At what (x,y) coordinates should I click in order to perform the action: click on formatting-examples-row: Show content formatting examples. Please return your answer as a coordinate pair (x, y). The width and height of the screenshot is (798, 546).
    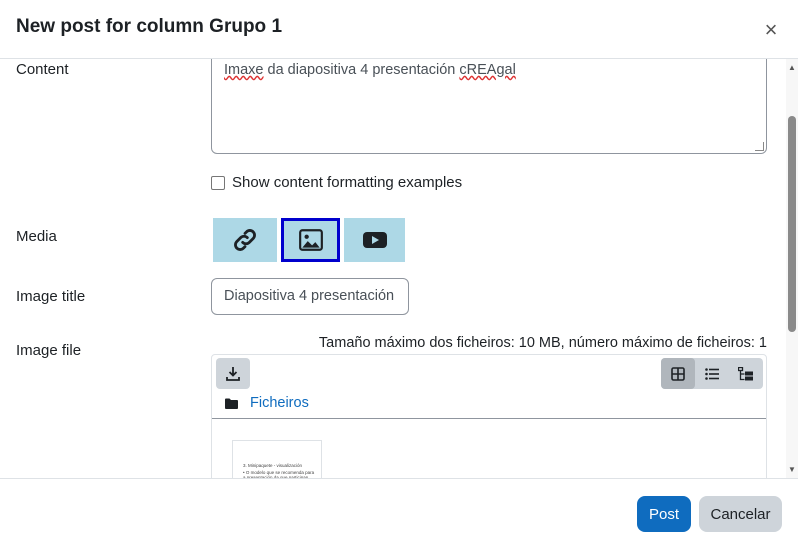
    Looking at the image, I should click on (336, 182).